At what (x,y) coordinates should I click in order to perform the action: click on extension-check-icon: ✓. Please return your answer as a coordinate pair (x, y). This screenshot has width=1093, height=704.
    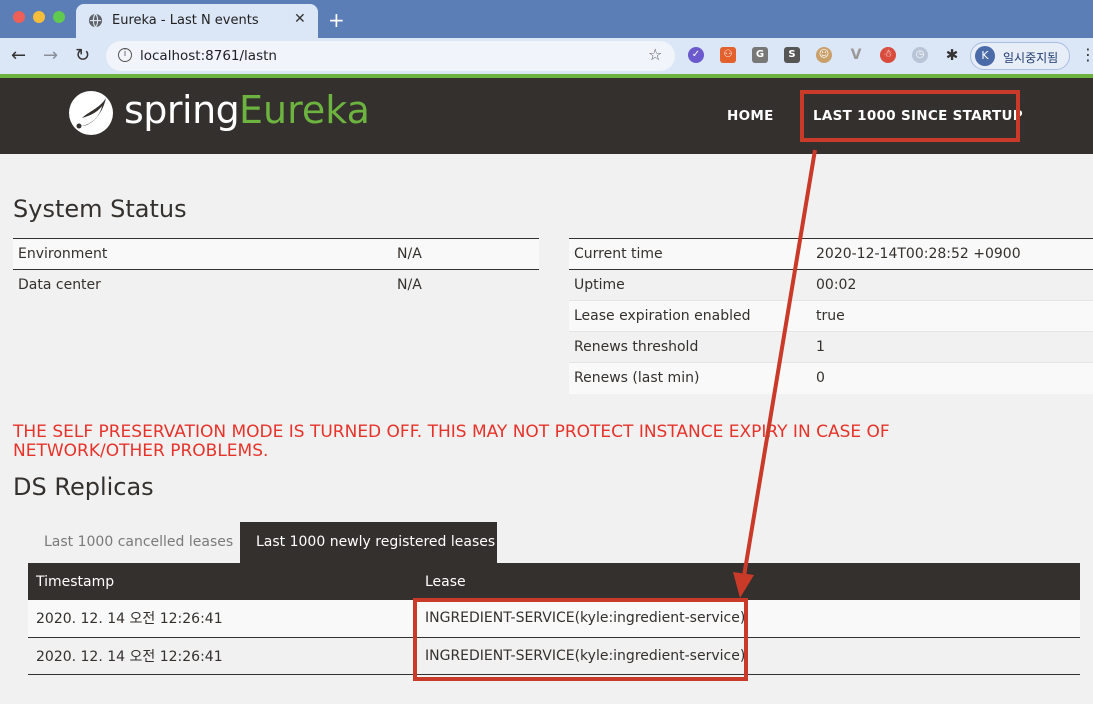
    Looking at the image, I should click on (696, 55).